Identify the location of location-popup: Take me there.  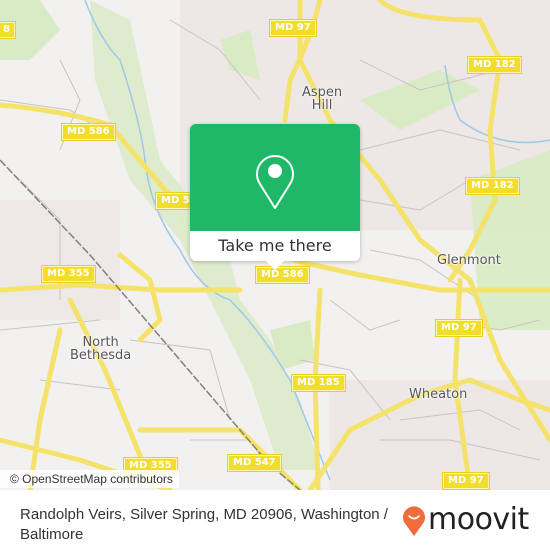
(275, 197).